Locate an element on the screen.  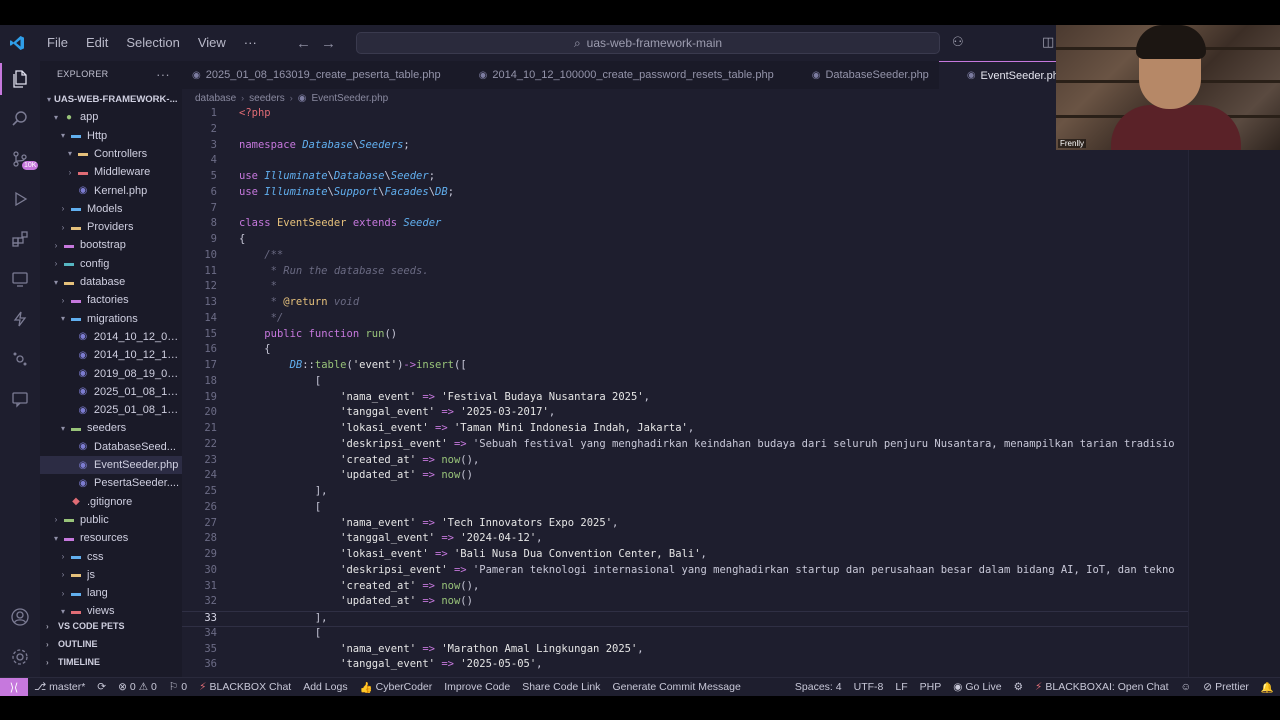
tree-item: ▾ ▬ Http is located at coordinates (111, 136).